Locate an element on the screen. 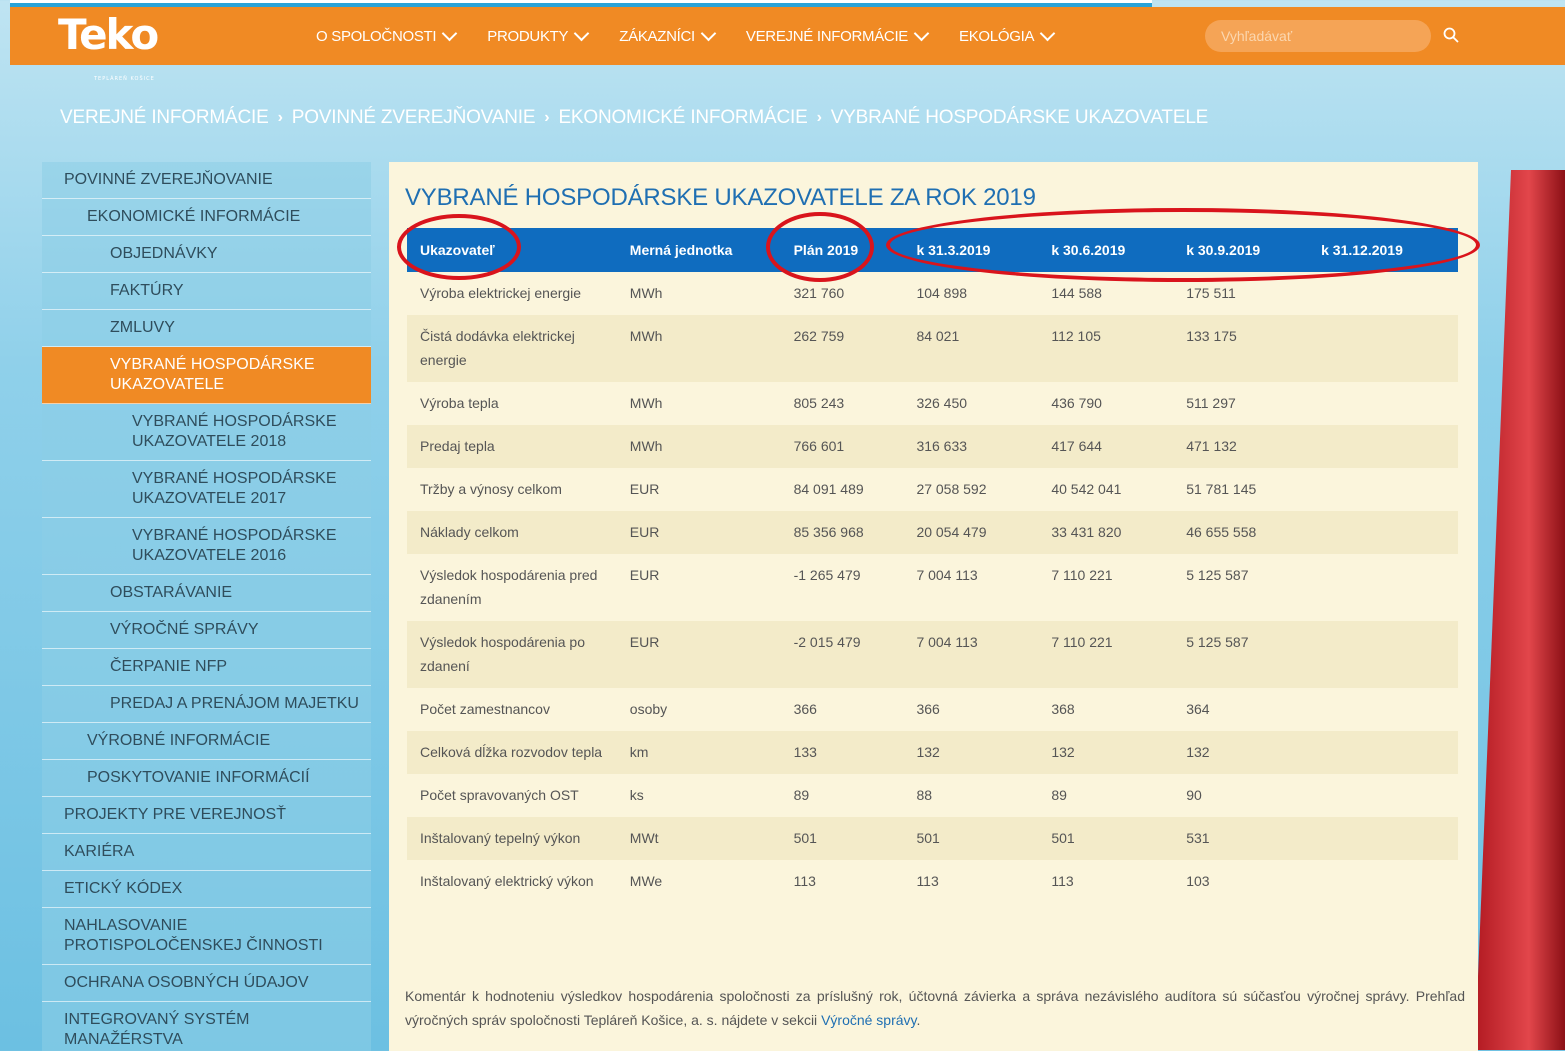 The image size is (1565, 1051). nav-label: ZÁKAZNÍCI is located at coordinates (657, 36).